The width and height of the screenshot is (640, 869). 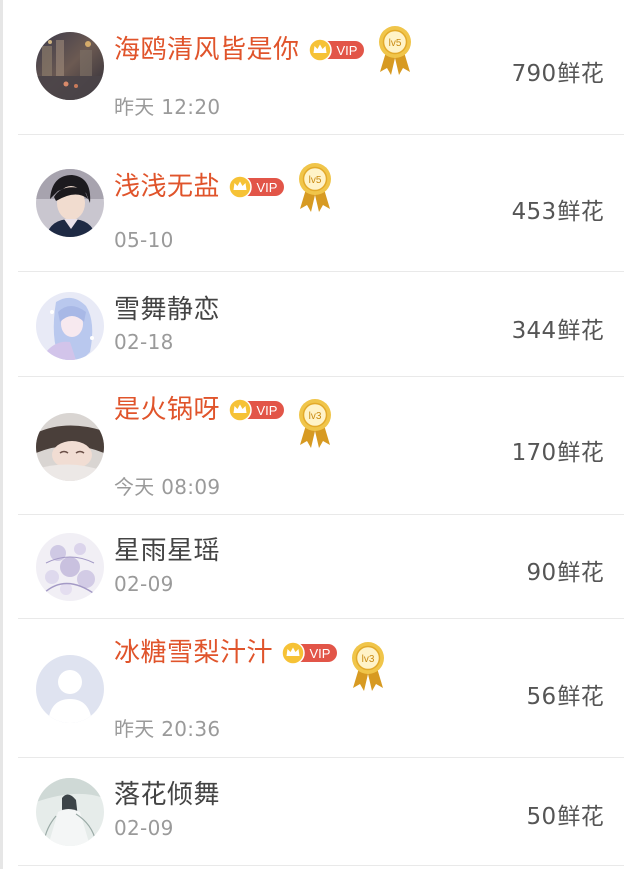 What do you see at coordinates (207, 50) in the screenshot?
I see `user-name: 海鸥清风皆是你` at bounding box center [207, 50].